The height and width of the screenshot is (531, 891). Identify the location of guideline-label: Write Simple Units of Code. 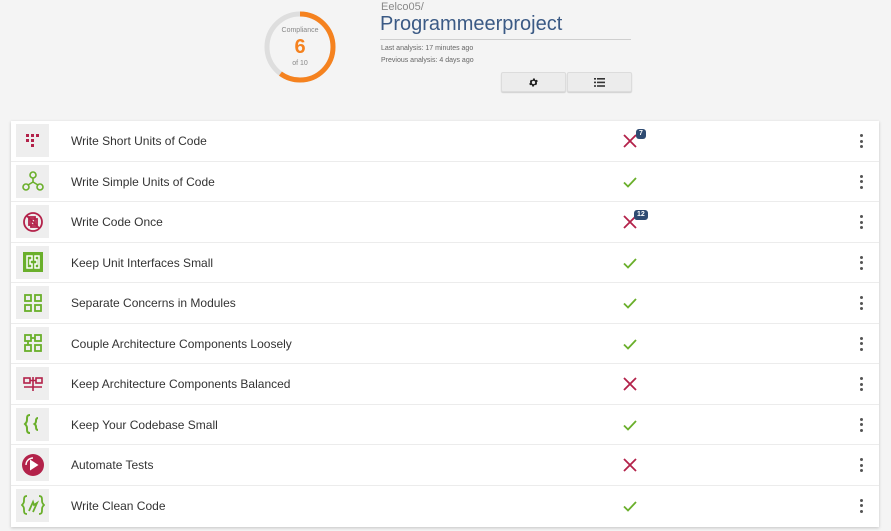
(143, 182).